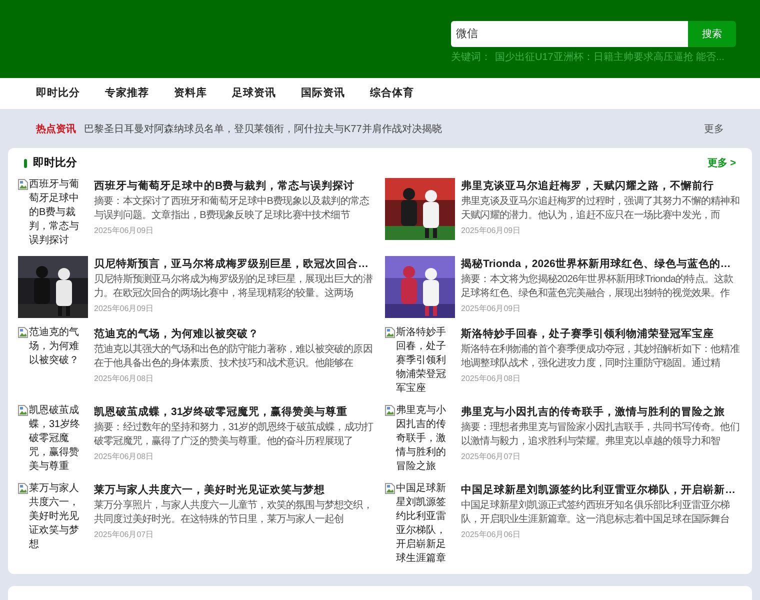  What do you see at coordinates (421, 361) in the screenshot?
I see `image-alt-text: 斯洛特妙手回春，处子赛季引领利物浦荣登冠军宝座` at bounding box center [421, 361].